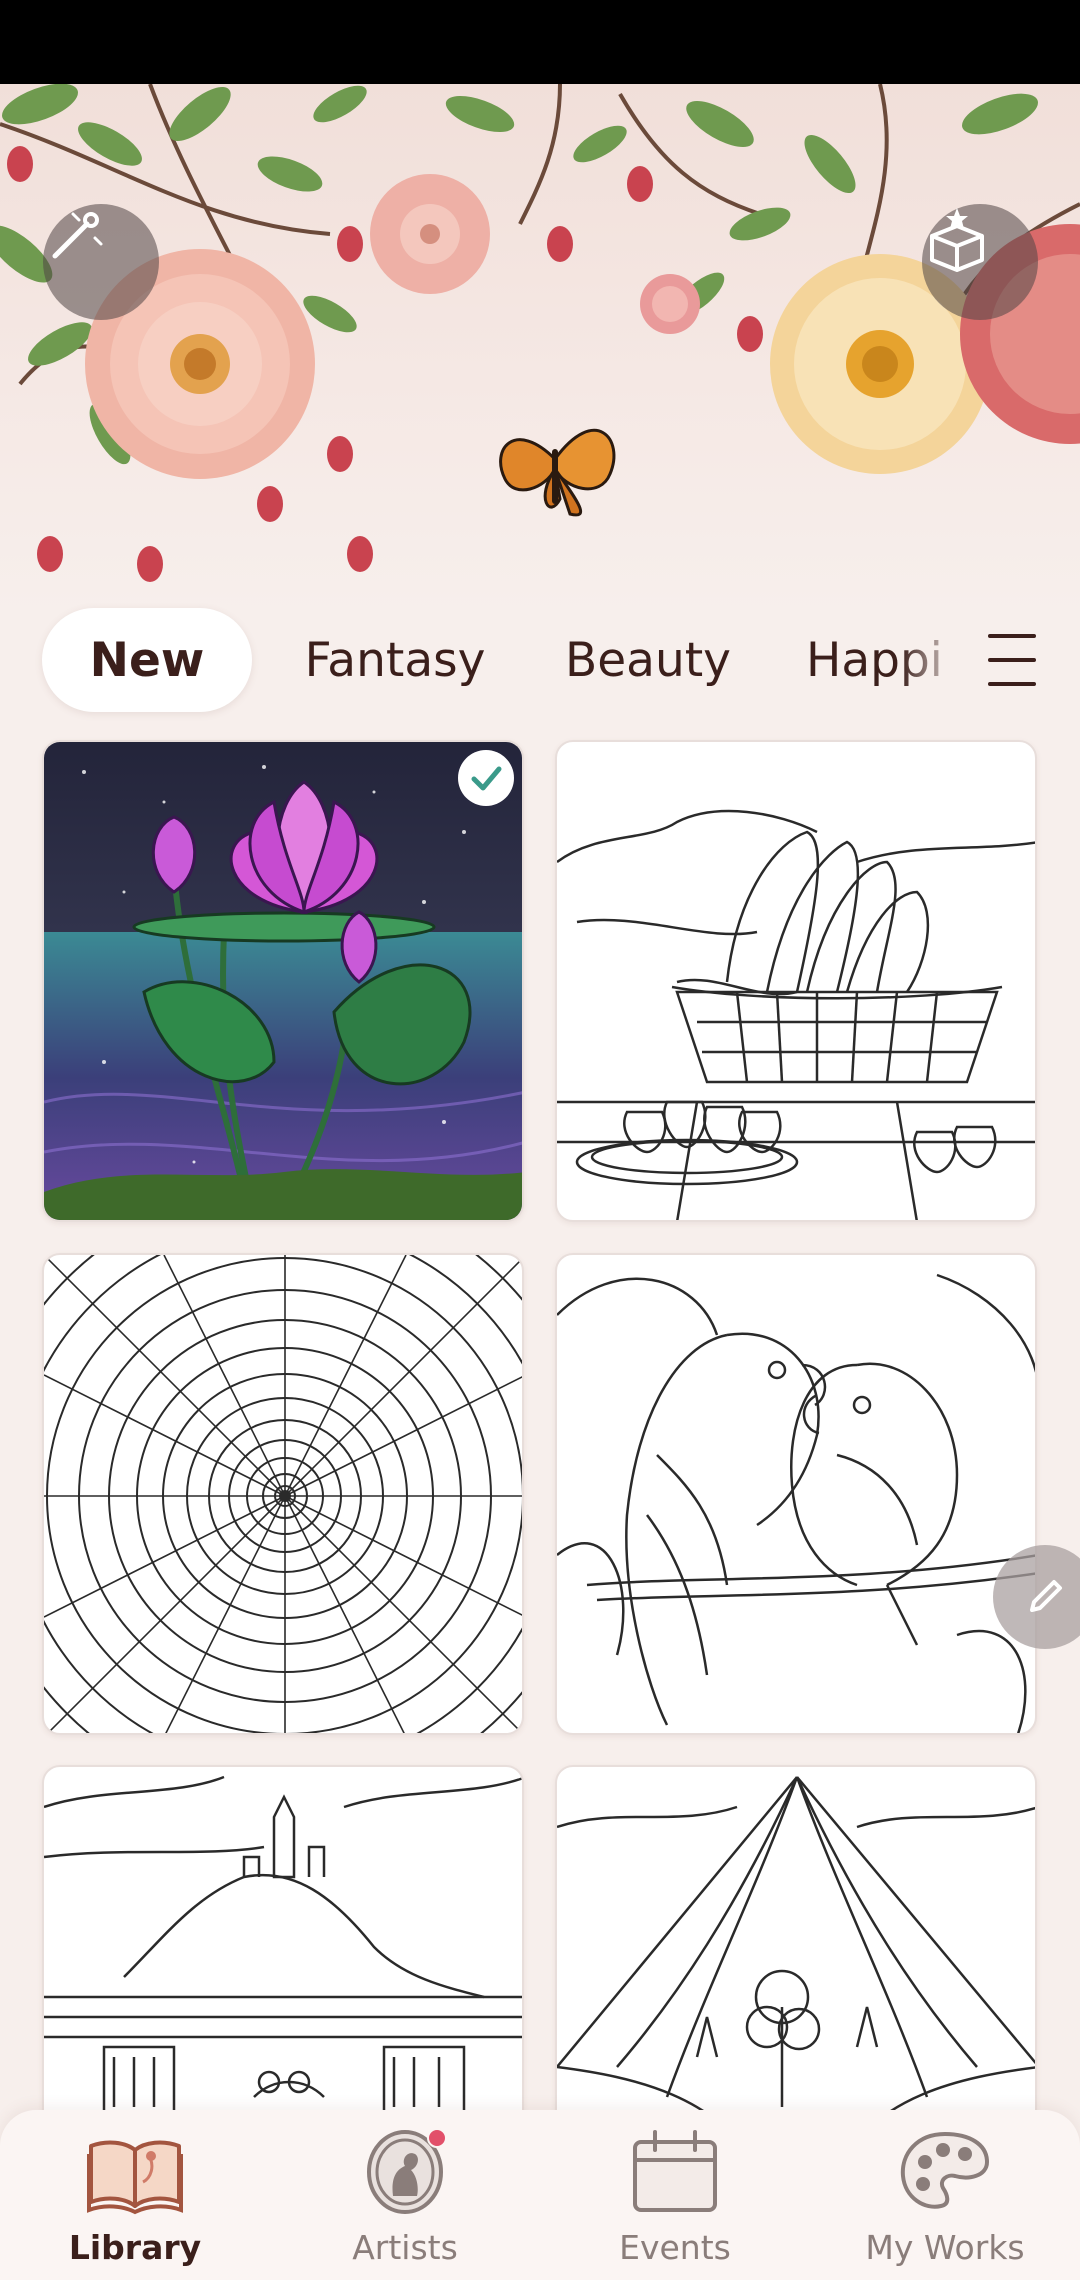 This screenshot has height=2280, width=1080. What do you see at coordinates (135, 2171) in the screenshot?
I see `open-book-icon` at bounding box center [135, 2171].